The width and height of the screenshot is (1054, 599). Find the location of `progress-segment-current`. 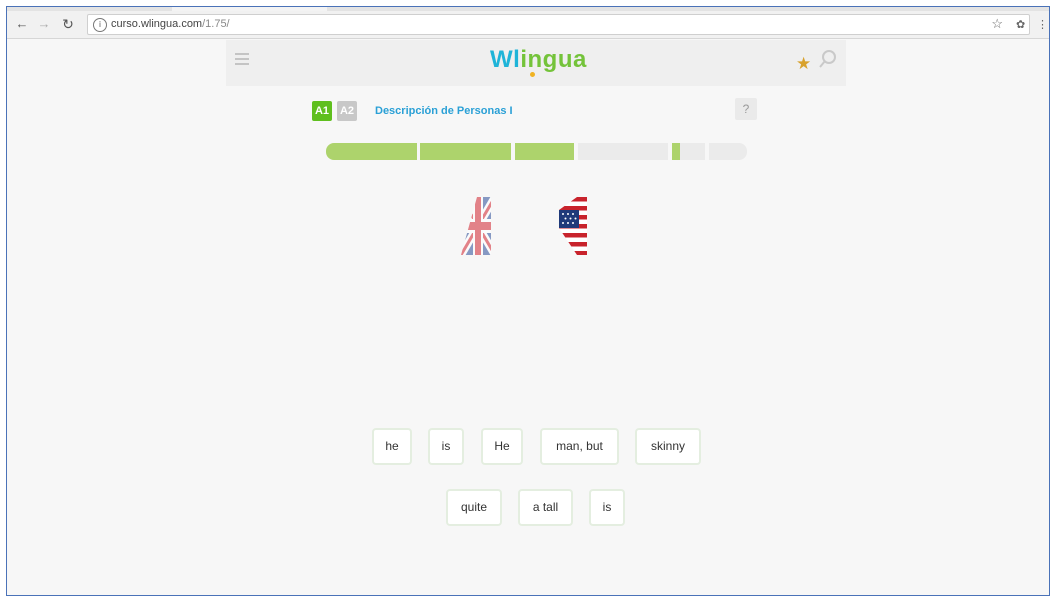

progress-segment-current is located at coordinates (688, 151).